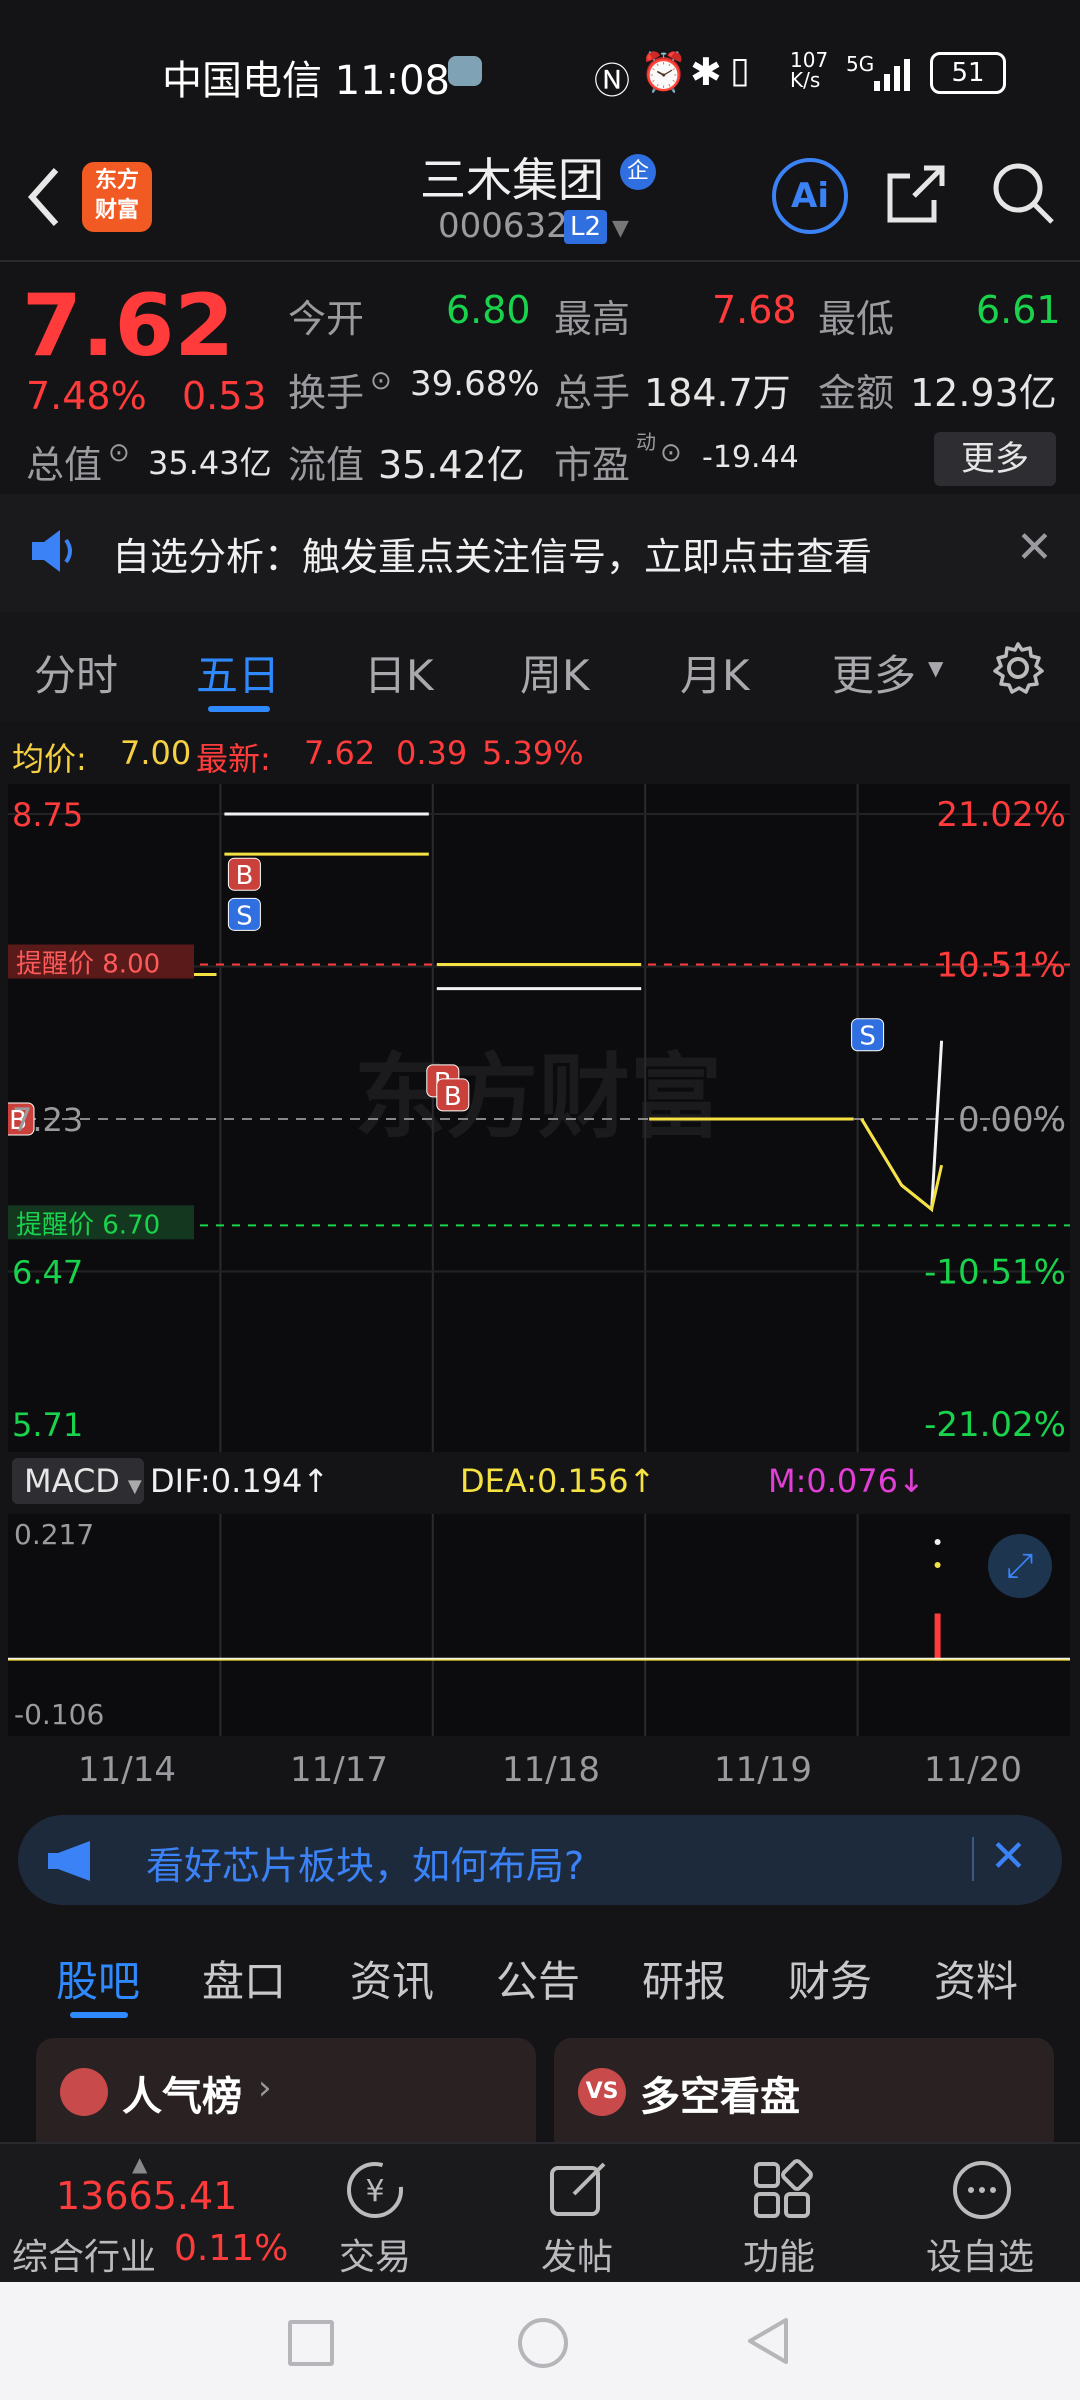  I want to click on float-value: 35.42亿, so click(451, 465).